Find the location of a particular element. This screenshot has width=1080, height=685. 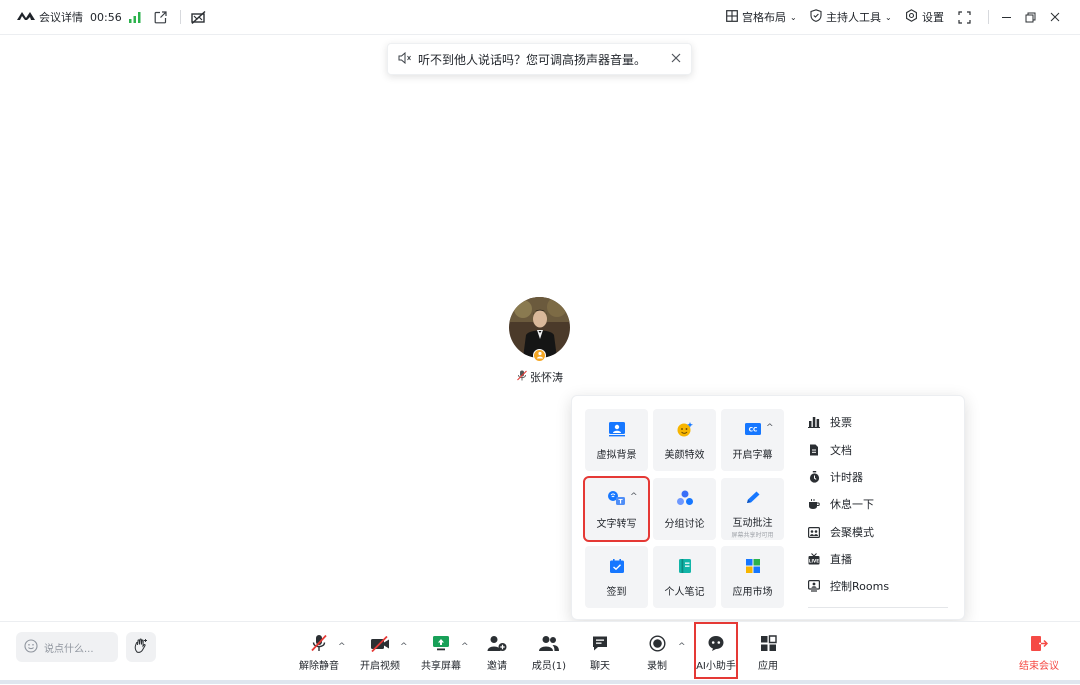

fullscreen-icon is located at coordinates (964, 17).